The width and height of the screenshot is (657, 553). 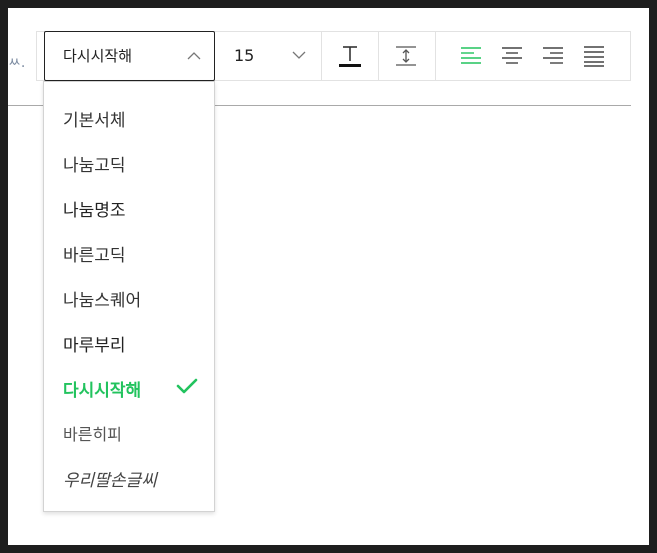 I want to click on line-height-icon, so click(x=406, y=56).